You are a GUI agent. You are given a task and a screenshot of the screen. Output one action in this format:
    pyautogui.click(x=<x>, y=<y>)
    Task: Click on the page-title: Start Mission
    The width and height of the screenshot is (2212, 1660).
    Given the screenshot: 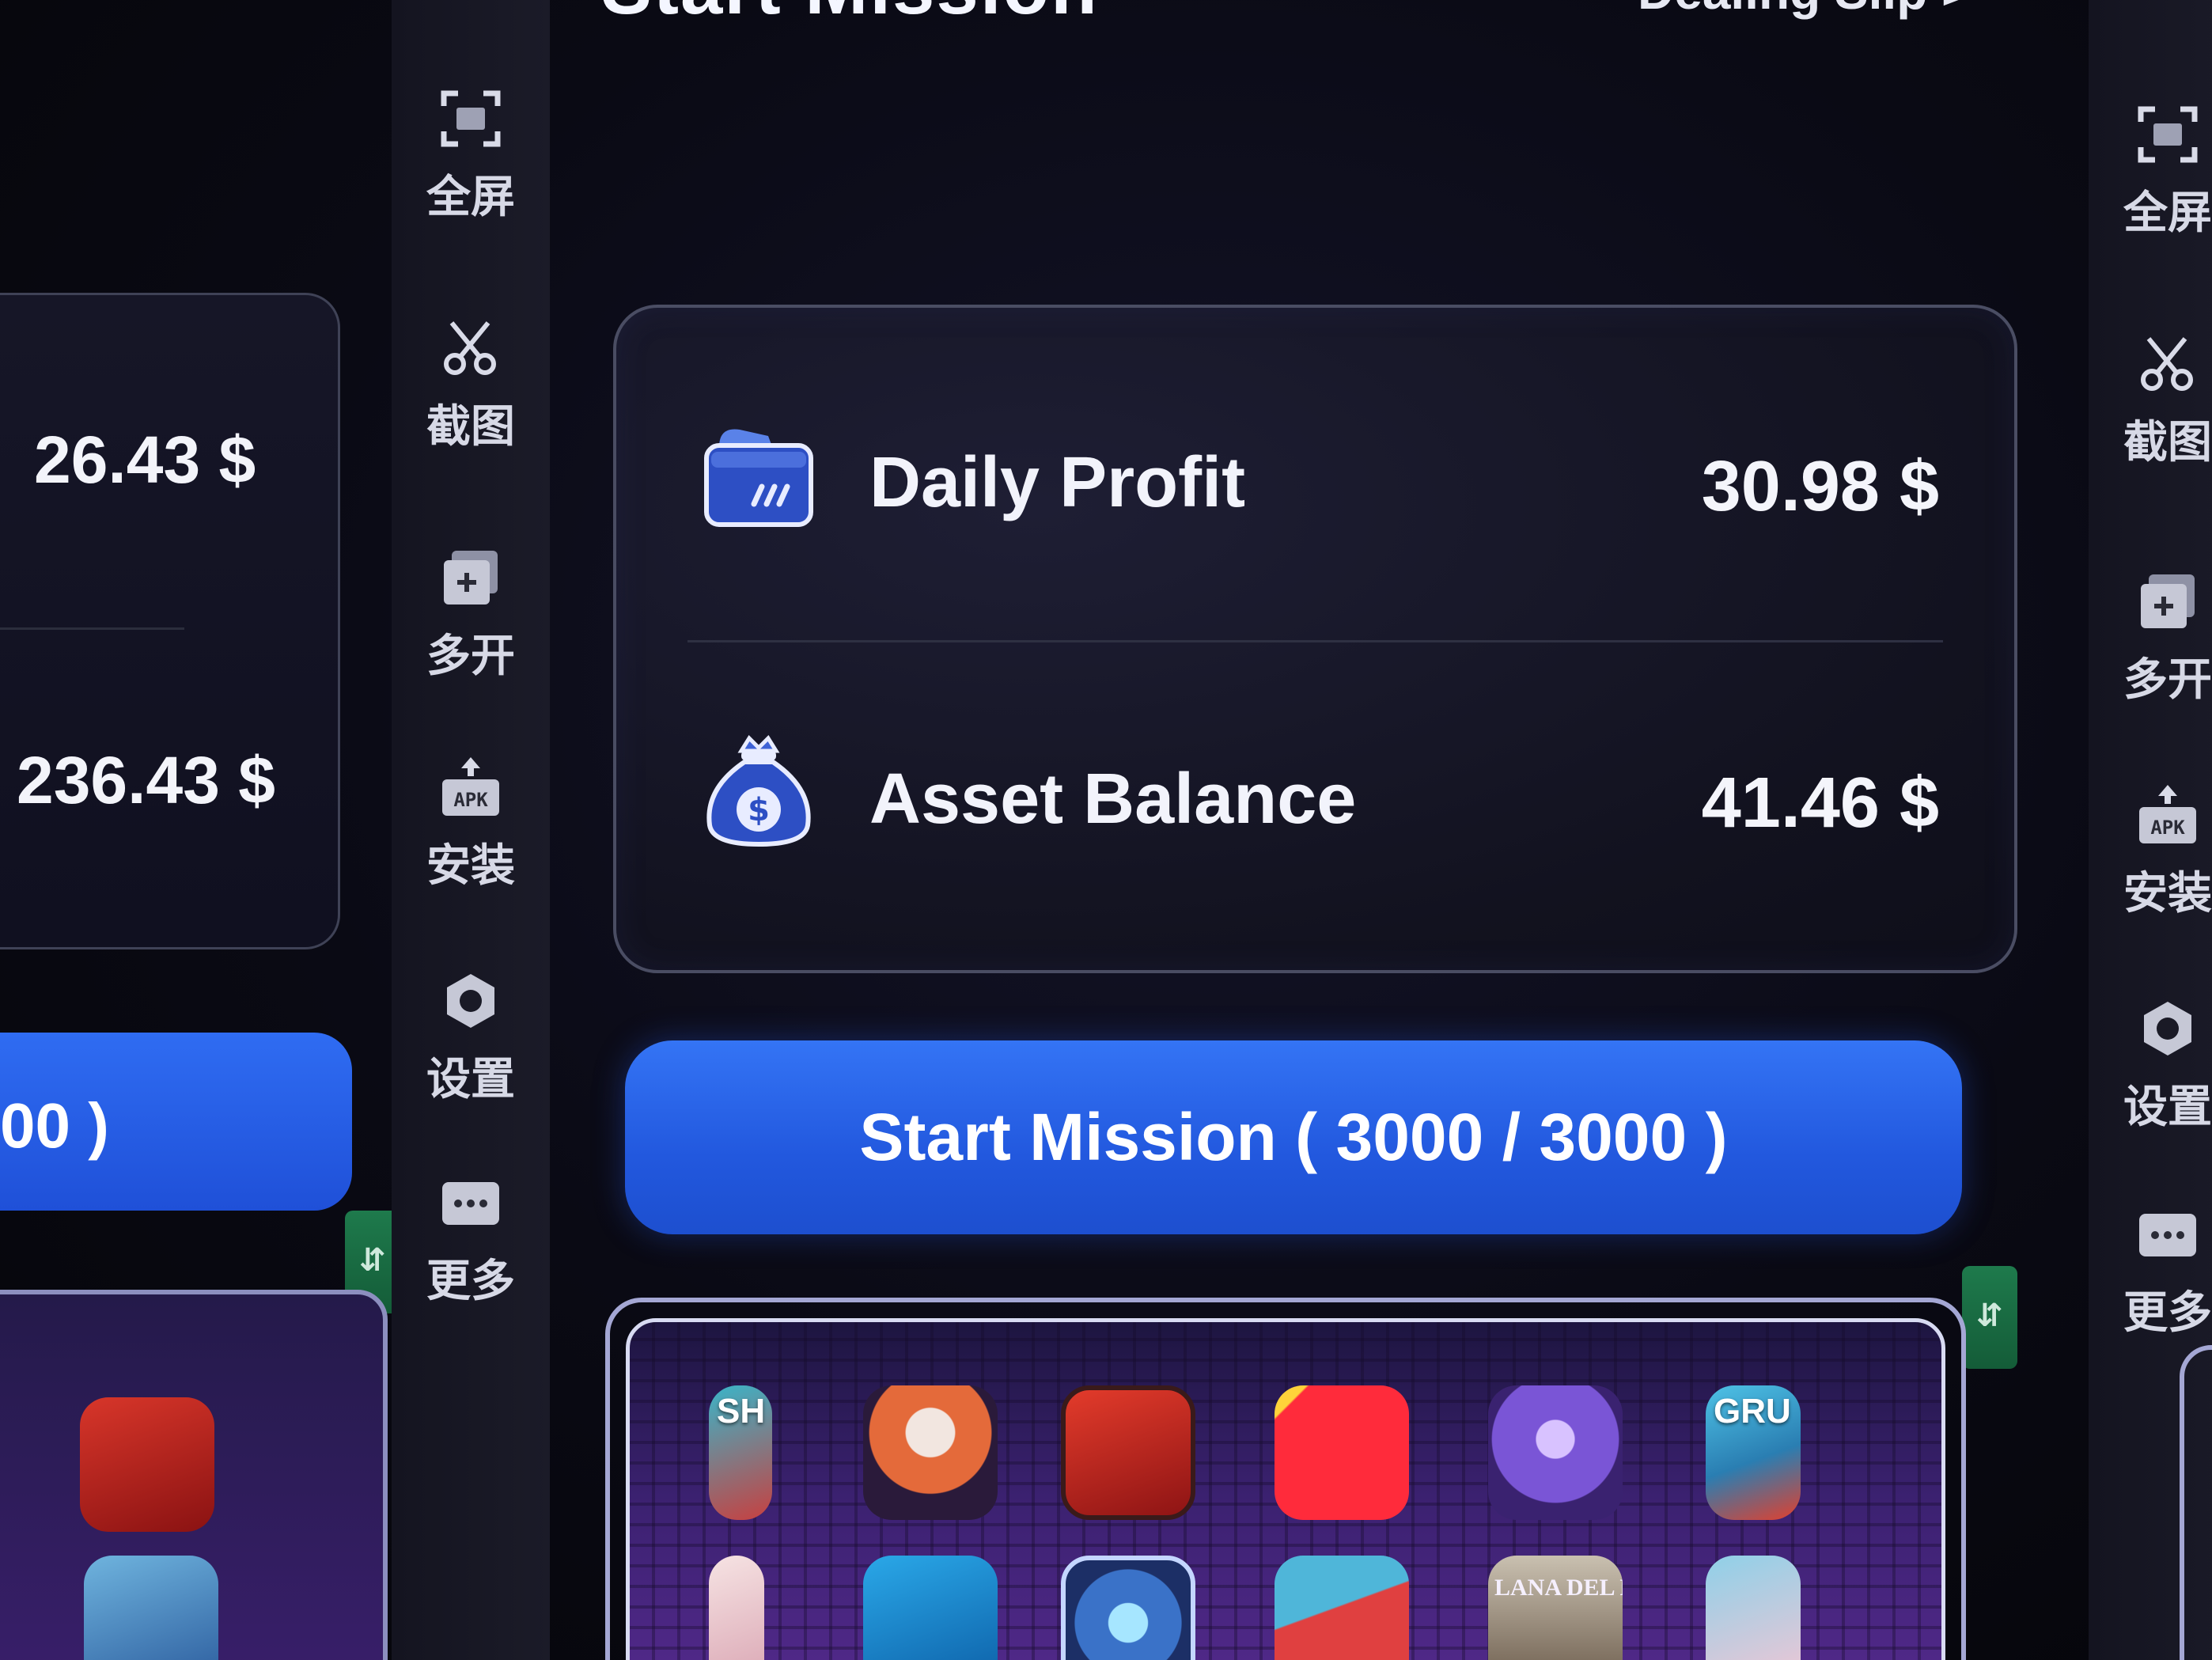 What is the action you would take?
    pyautogui.click(x=850, y=16)
    